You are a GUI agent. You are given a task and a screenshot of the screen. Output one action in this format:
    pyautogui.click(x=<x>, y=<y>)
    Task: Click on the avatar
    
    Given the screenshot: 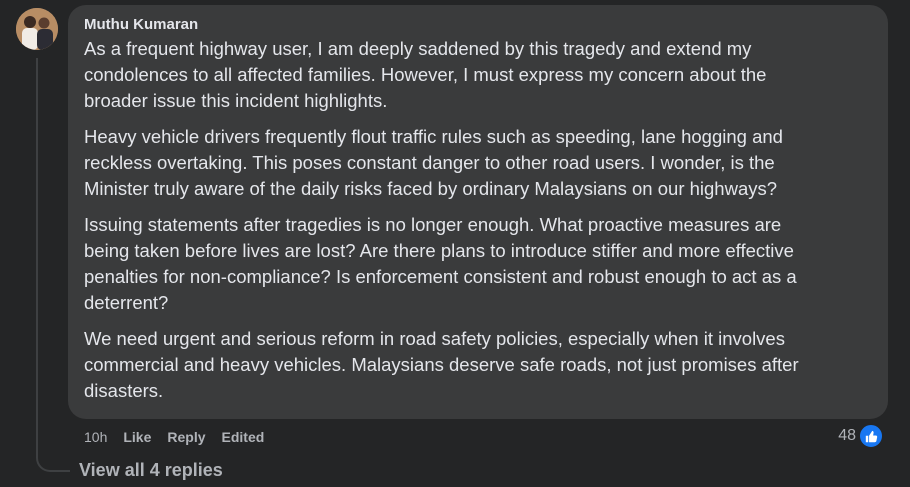 What is the action you would take?
    pyautogui.click(x=37, y=29)
    